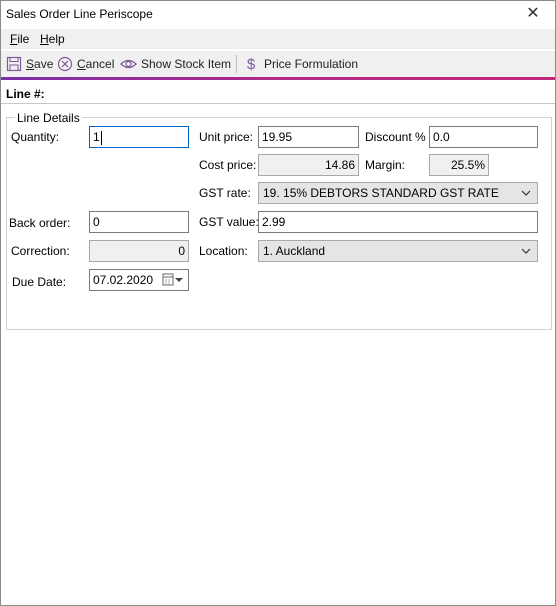 The height and width of the screenshot is (606, 556). I want to click on gst-rate-value: 19. 15% DEBTORS STANDARD GST RATE, so click(381, 193).